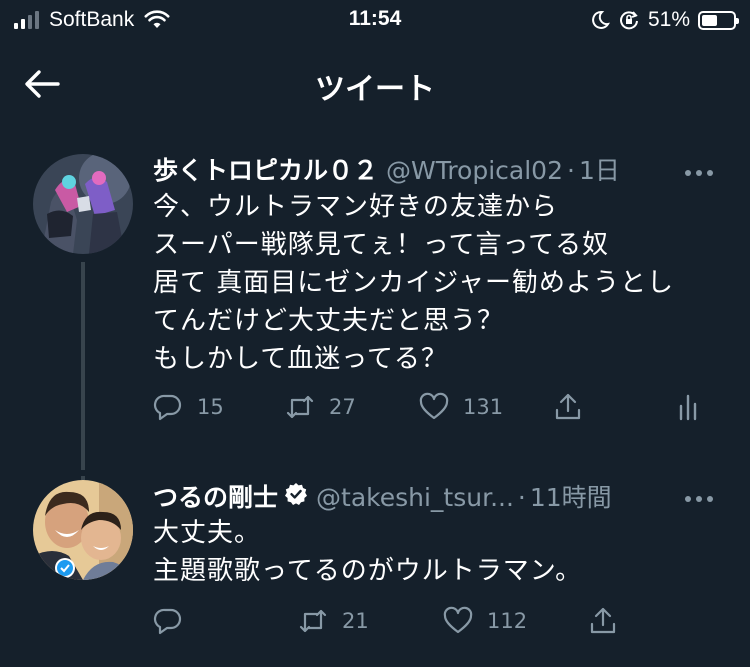 The height and width of the screenshot is (667, 750). I want to click on retweet-count: 27, so click(342, 407).